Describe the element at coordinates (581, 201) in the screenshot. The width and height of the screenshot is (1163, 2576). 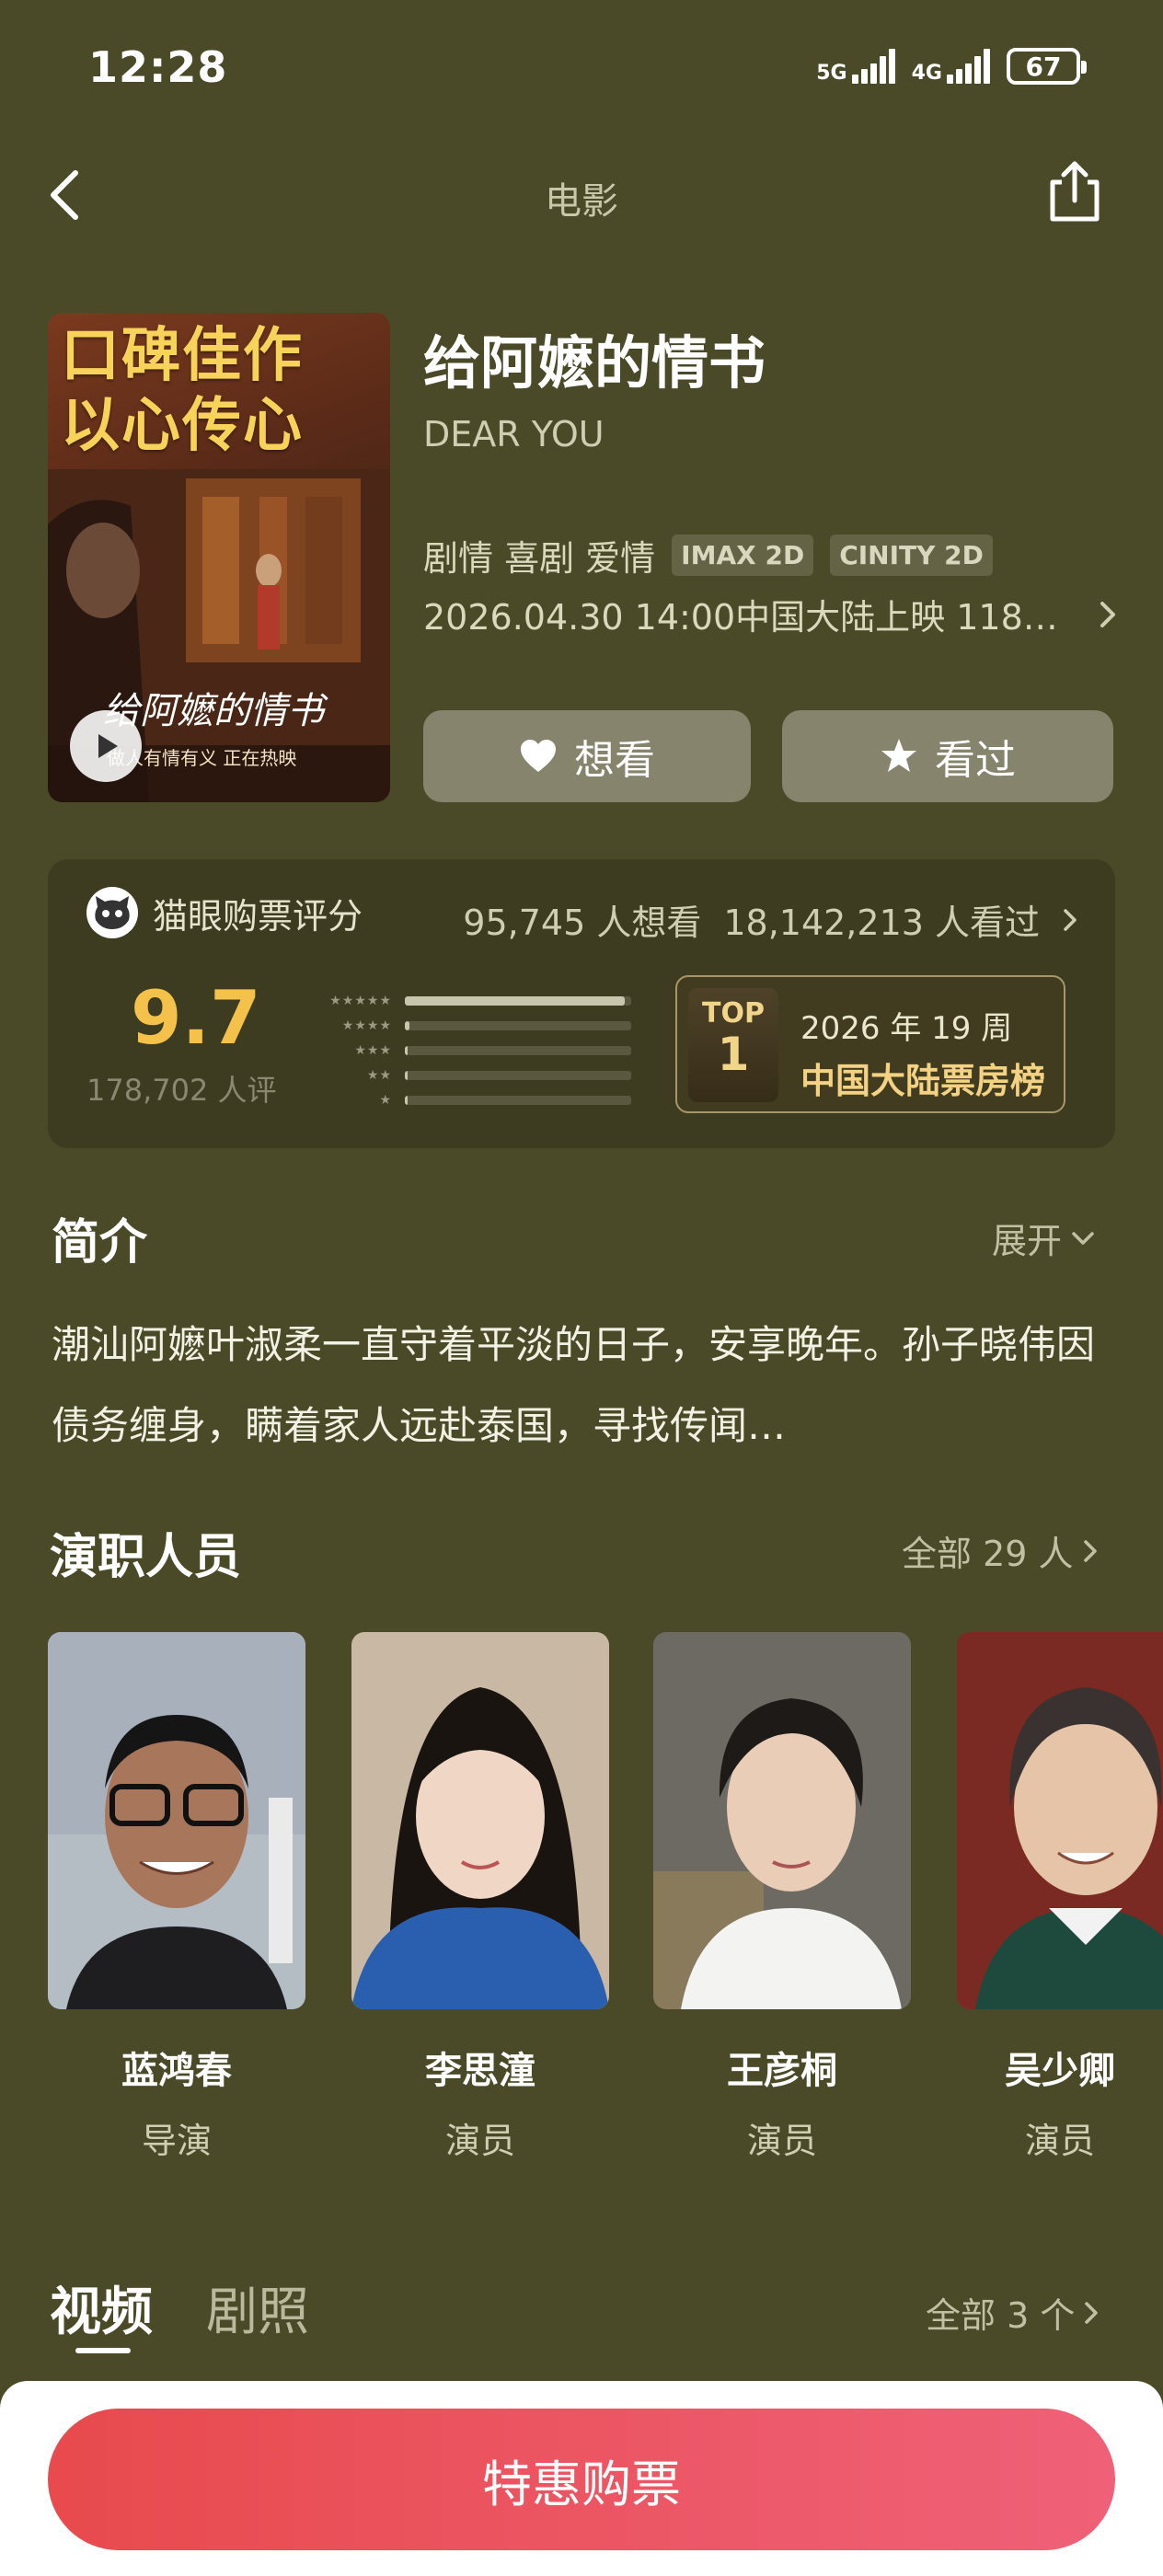
I see `page-title: 电影` at that location.